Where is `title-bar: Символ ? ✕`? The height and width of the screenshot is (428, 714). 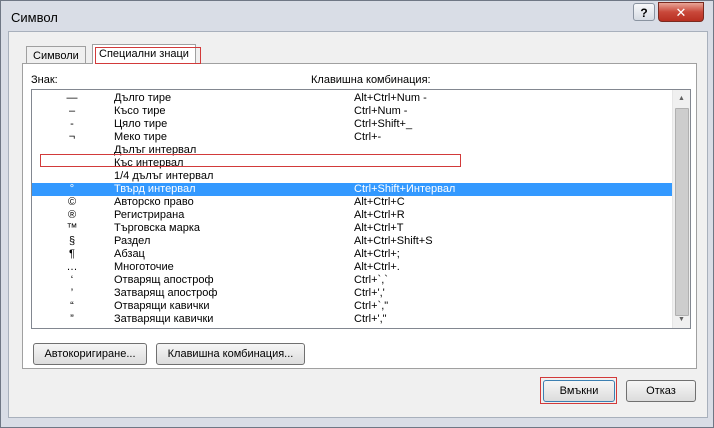
title-bar: Символ ? ✕ is located at coordinates (357, 17).